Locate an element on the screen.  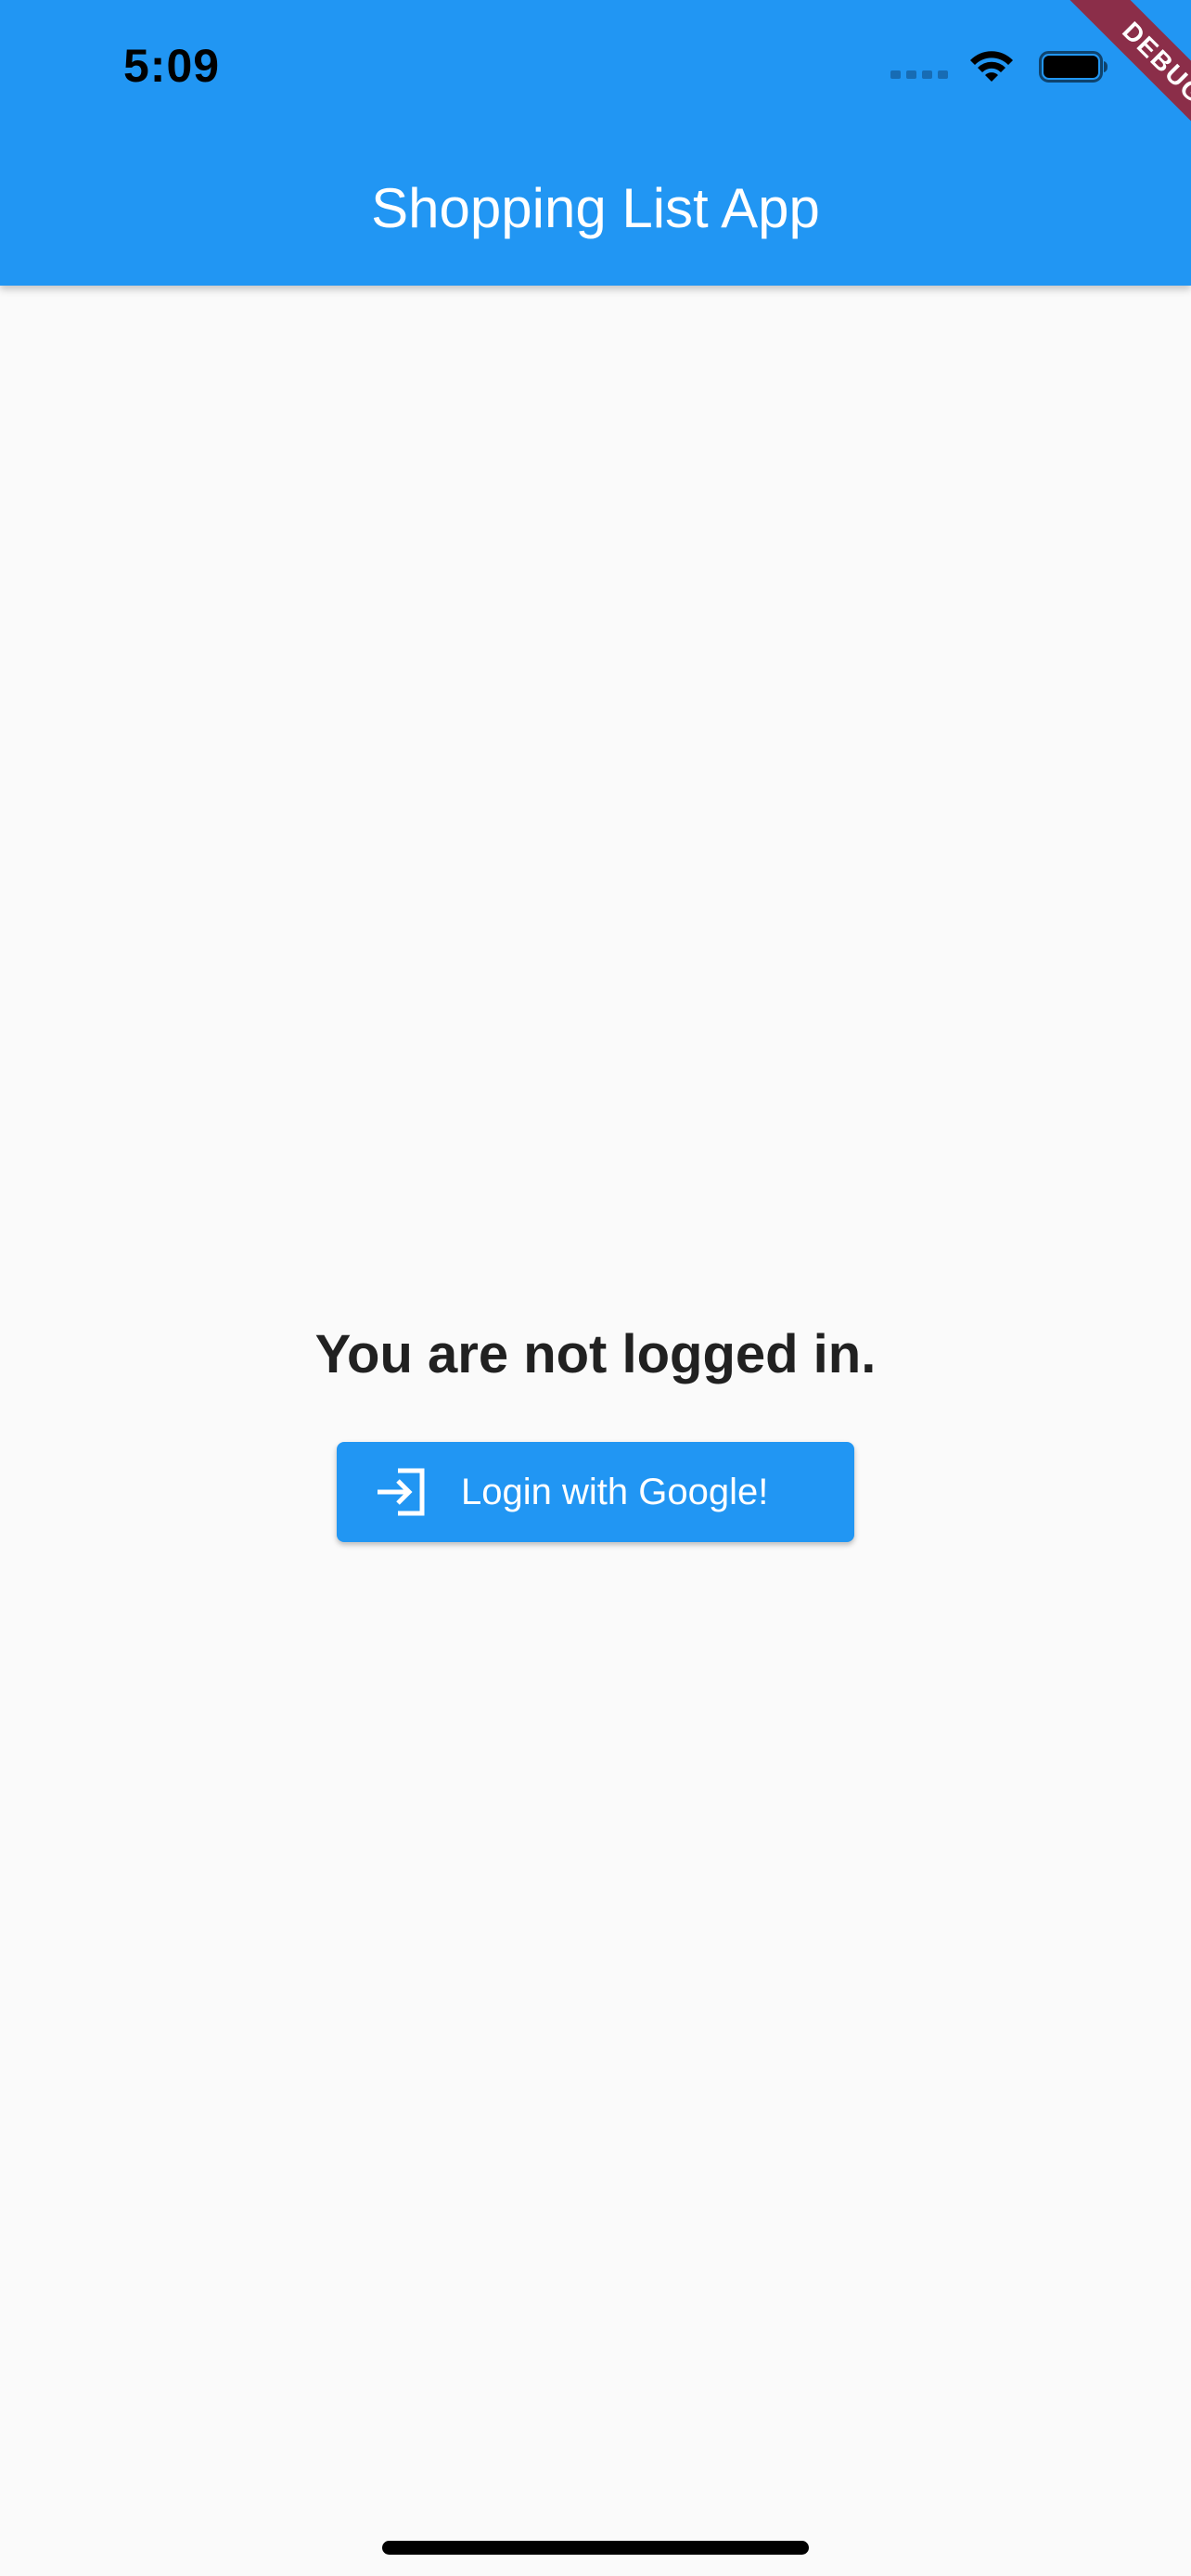
login-icon is located at coordinates (401, 1492).